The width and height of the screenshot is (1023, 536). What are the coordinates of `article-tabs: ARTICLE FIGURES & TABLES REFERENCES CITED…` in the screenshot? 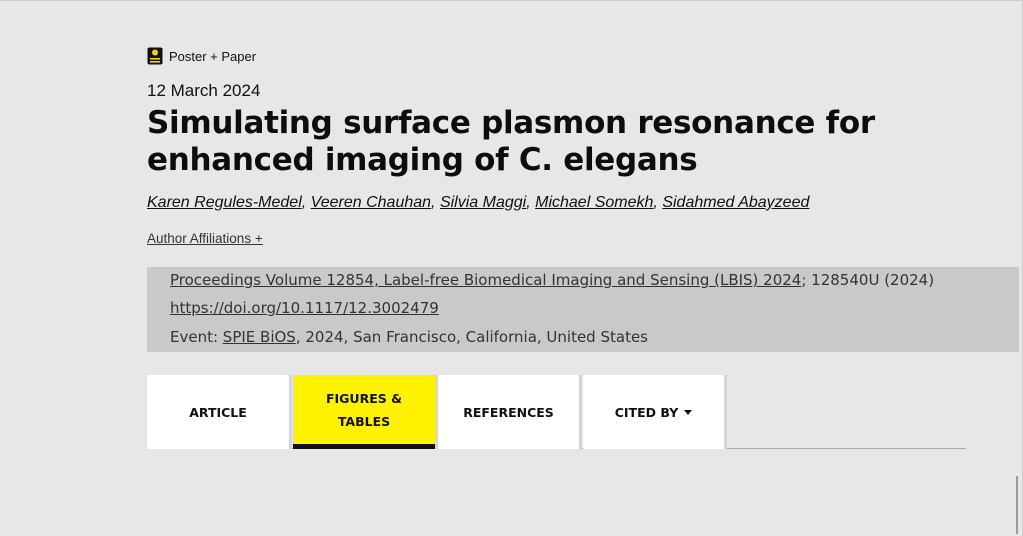 It's located at (556, 412).